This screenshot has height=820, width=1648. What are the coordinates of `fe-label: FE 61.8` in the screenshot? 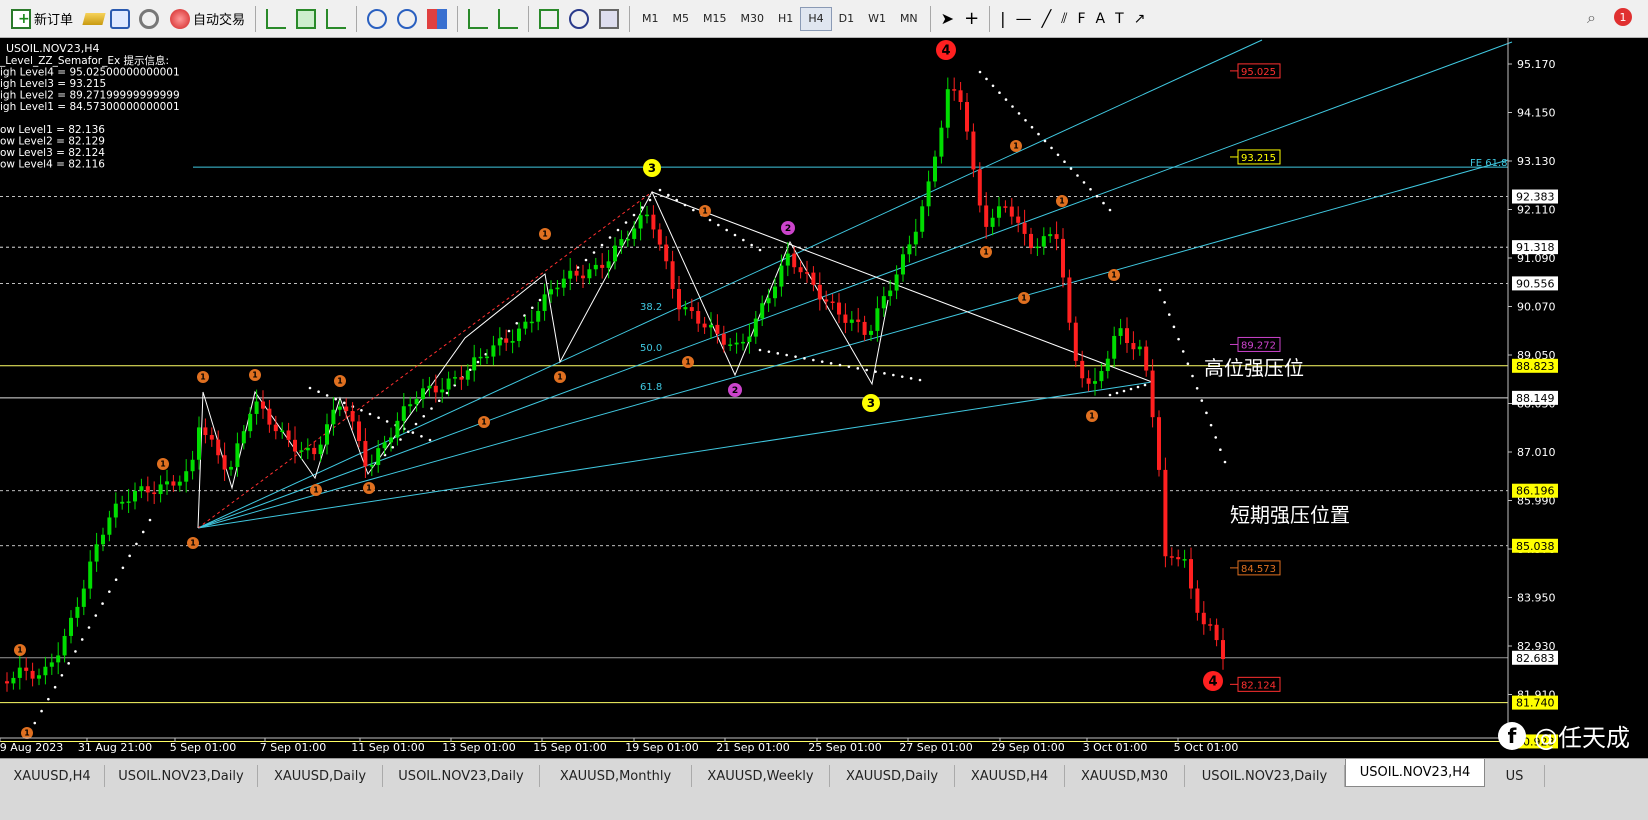 It's located at (1489, 163).